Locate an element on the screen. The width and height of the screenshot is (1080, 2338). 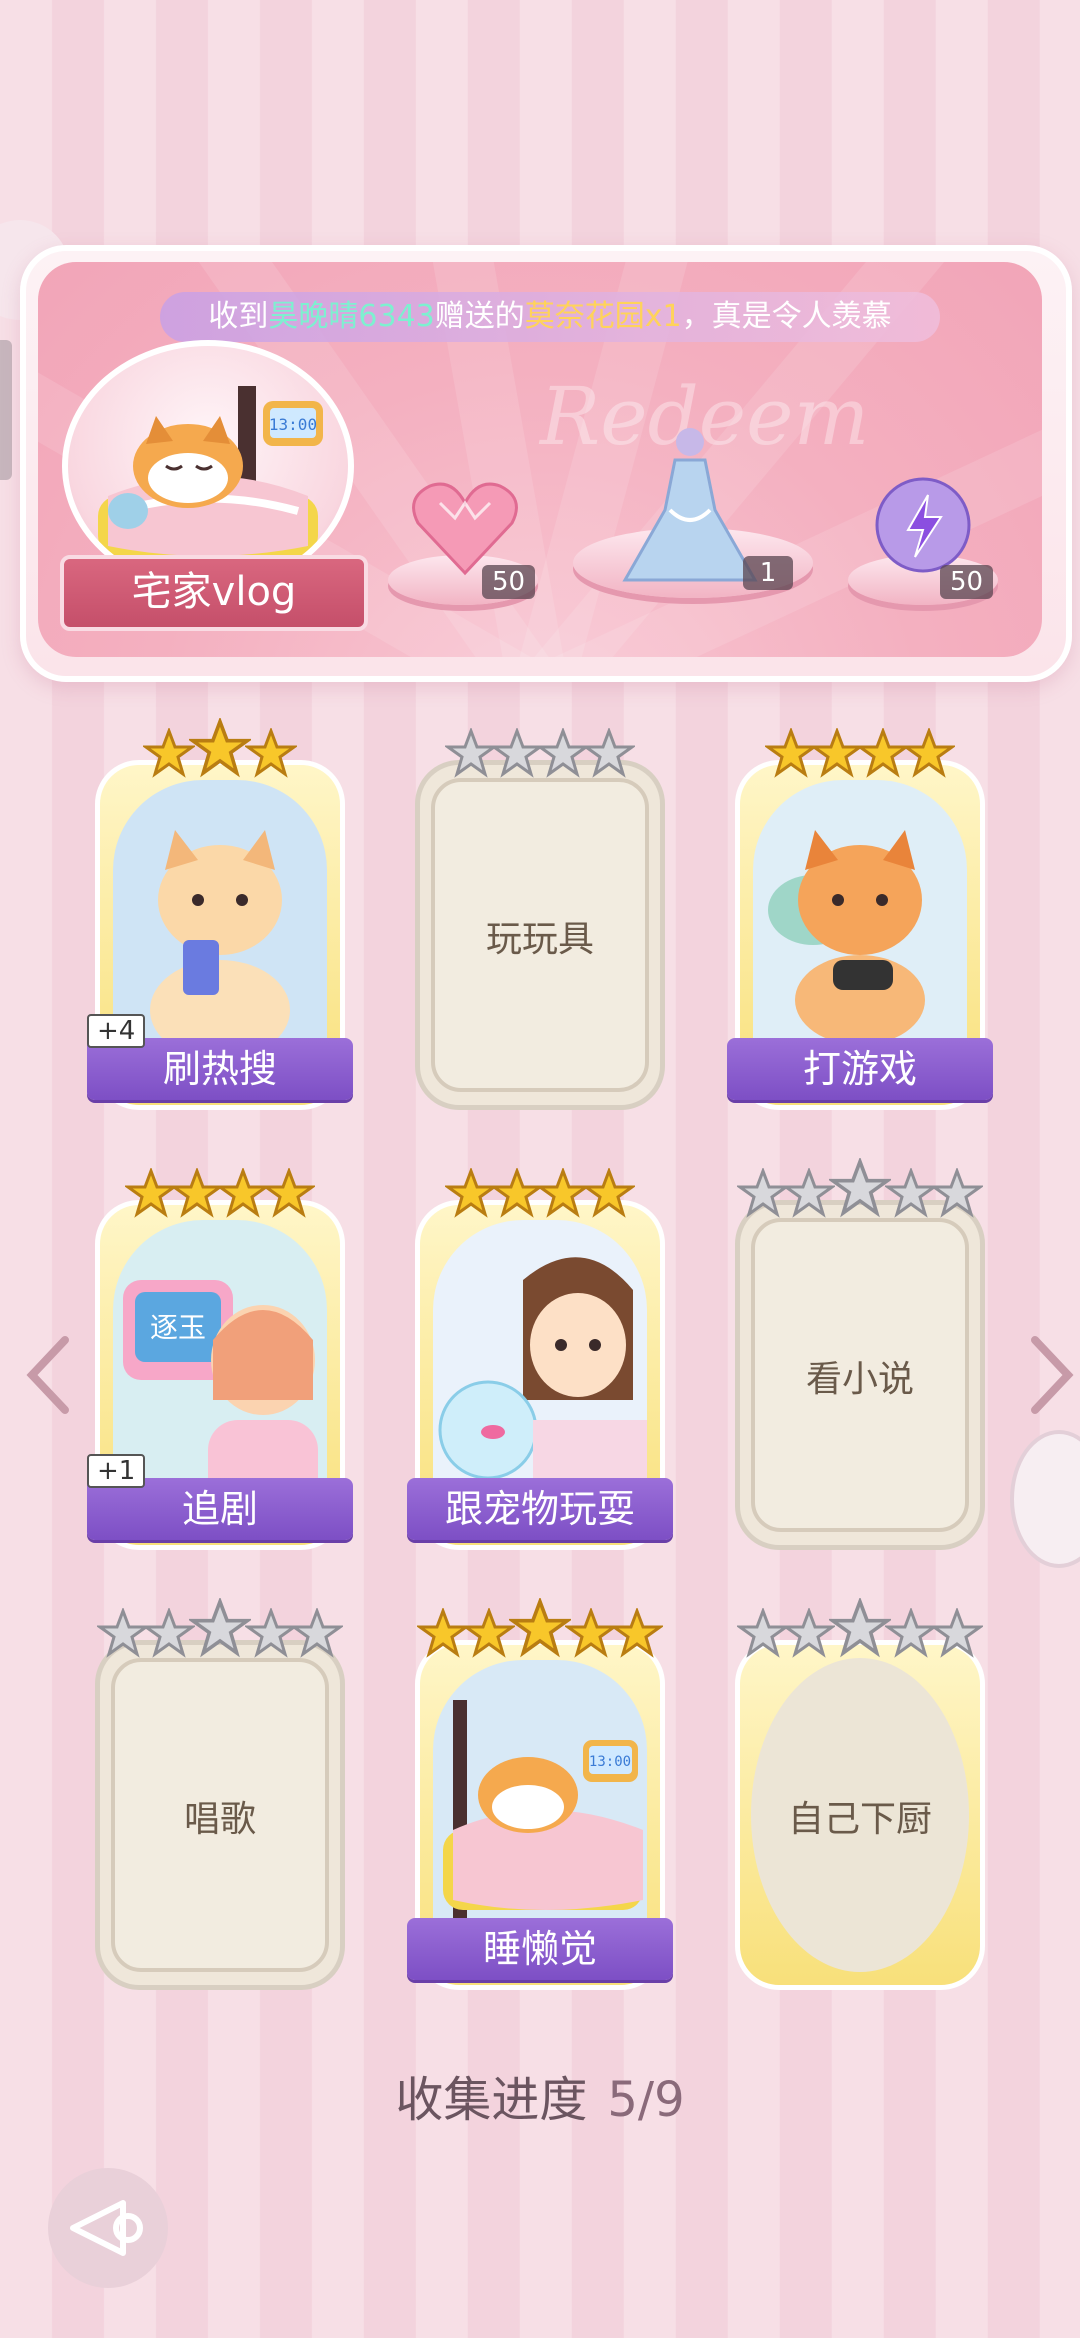
reward-count-3: 50 is located at coordinates (967, 582).